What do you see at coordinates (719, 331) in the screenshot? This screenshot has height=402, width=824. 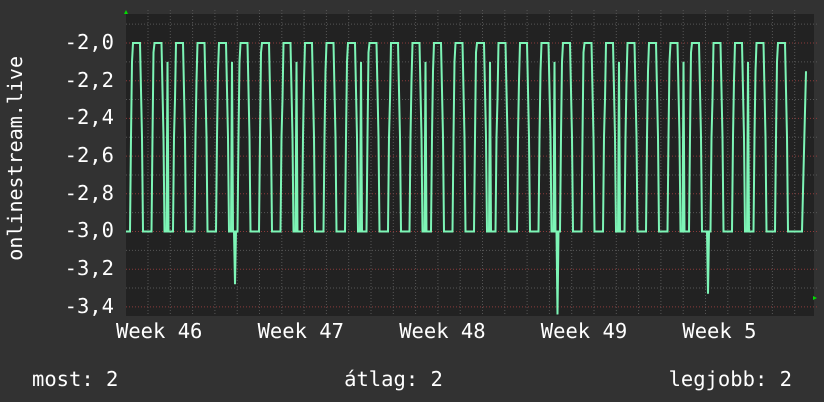 I see `x-tick-label: Week 5` at bounding box center [719, 331].